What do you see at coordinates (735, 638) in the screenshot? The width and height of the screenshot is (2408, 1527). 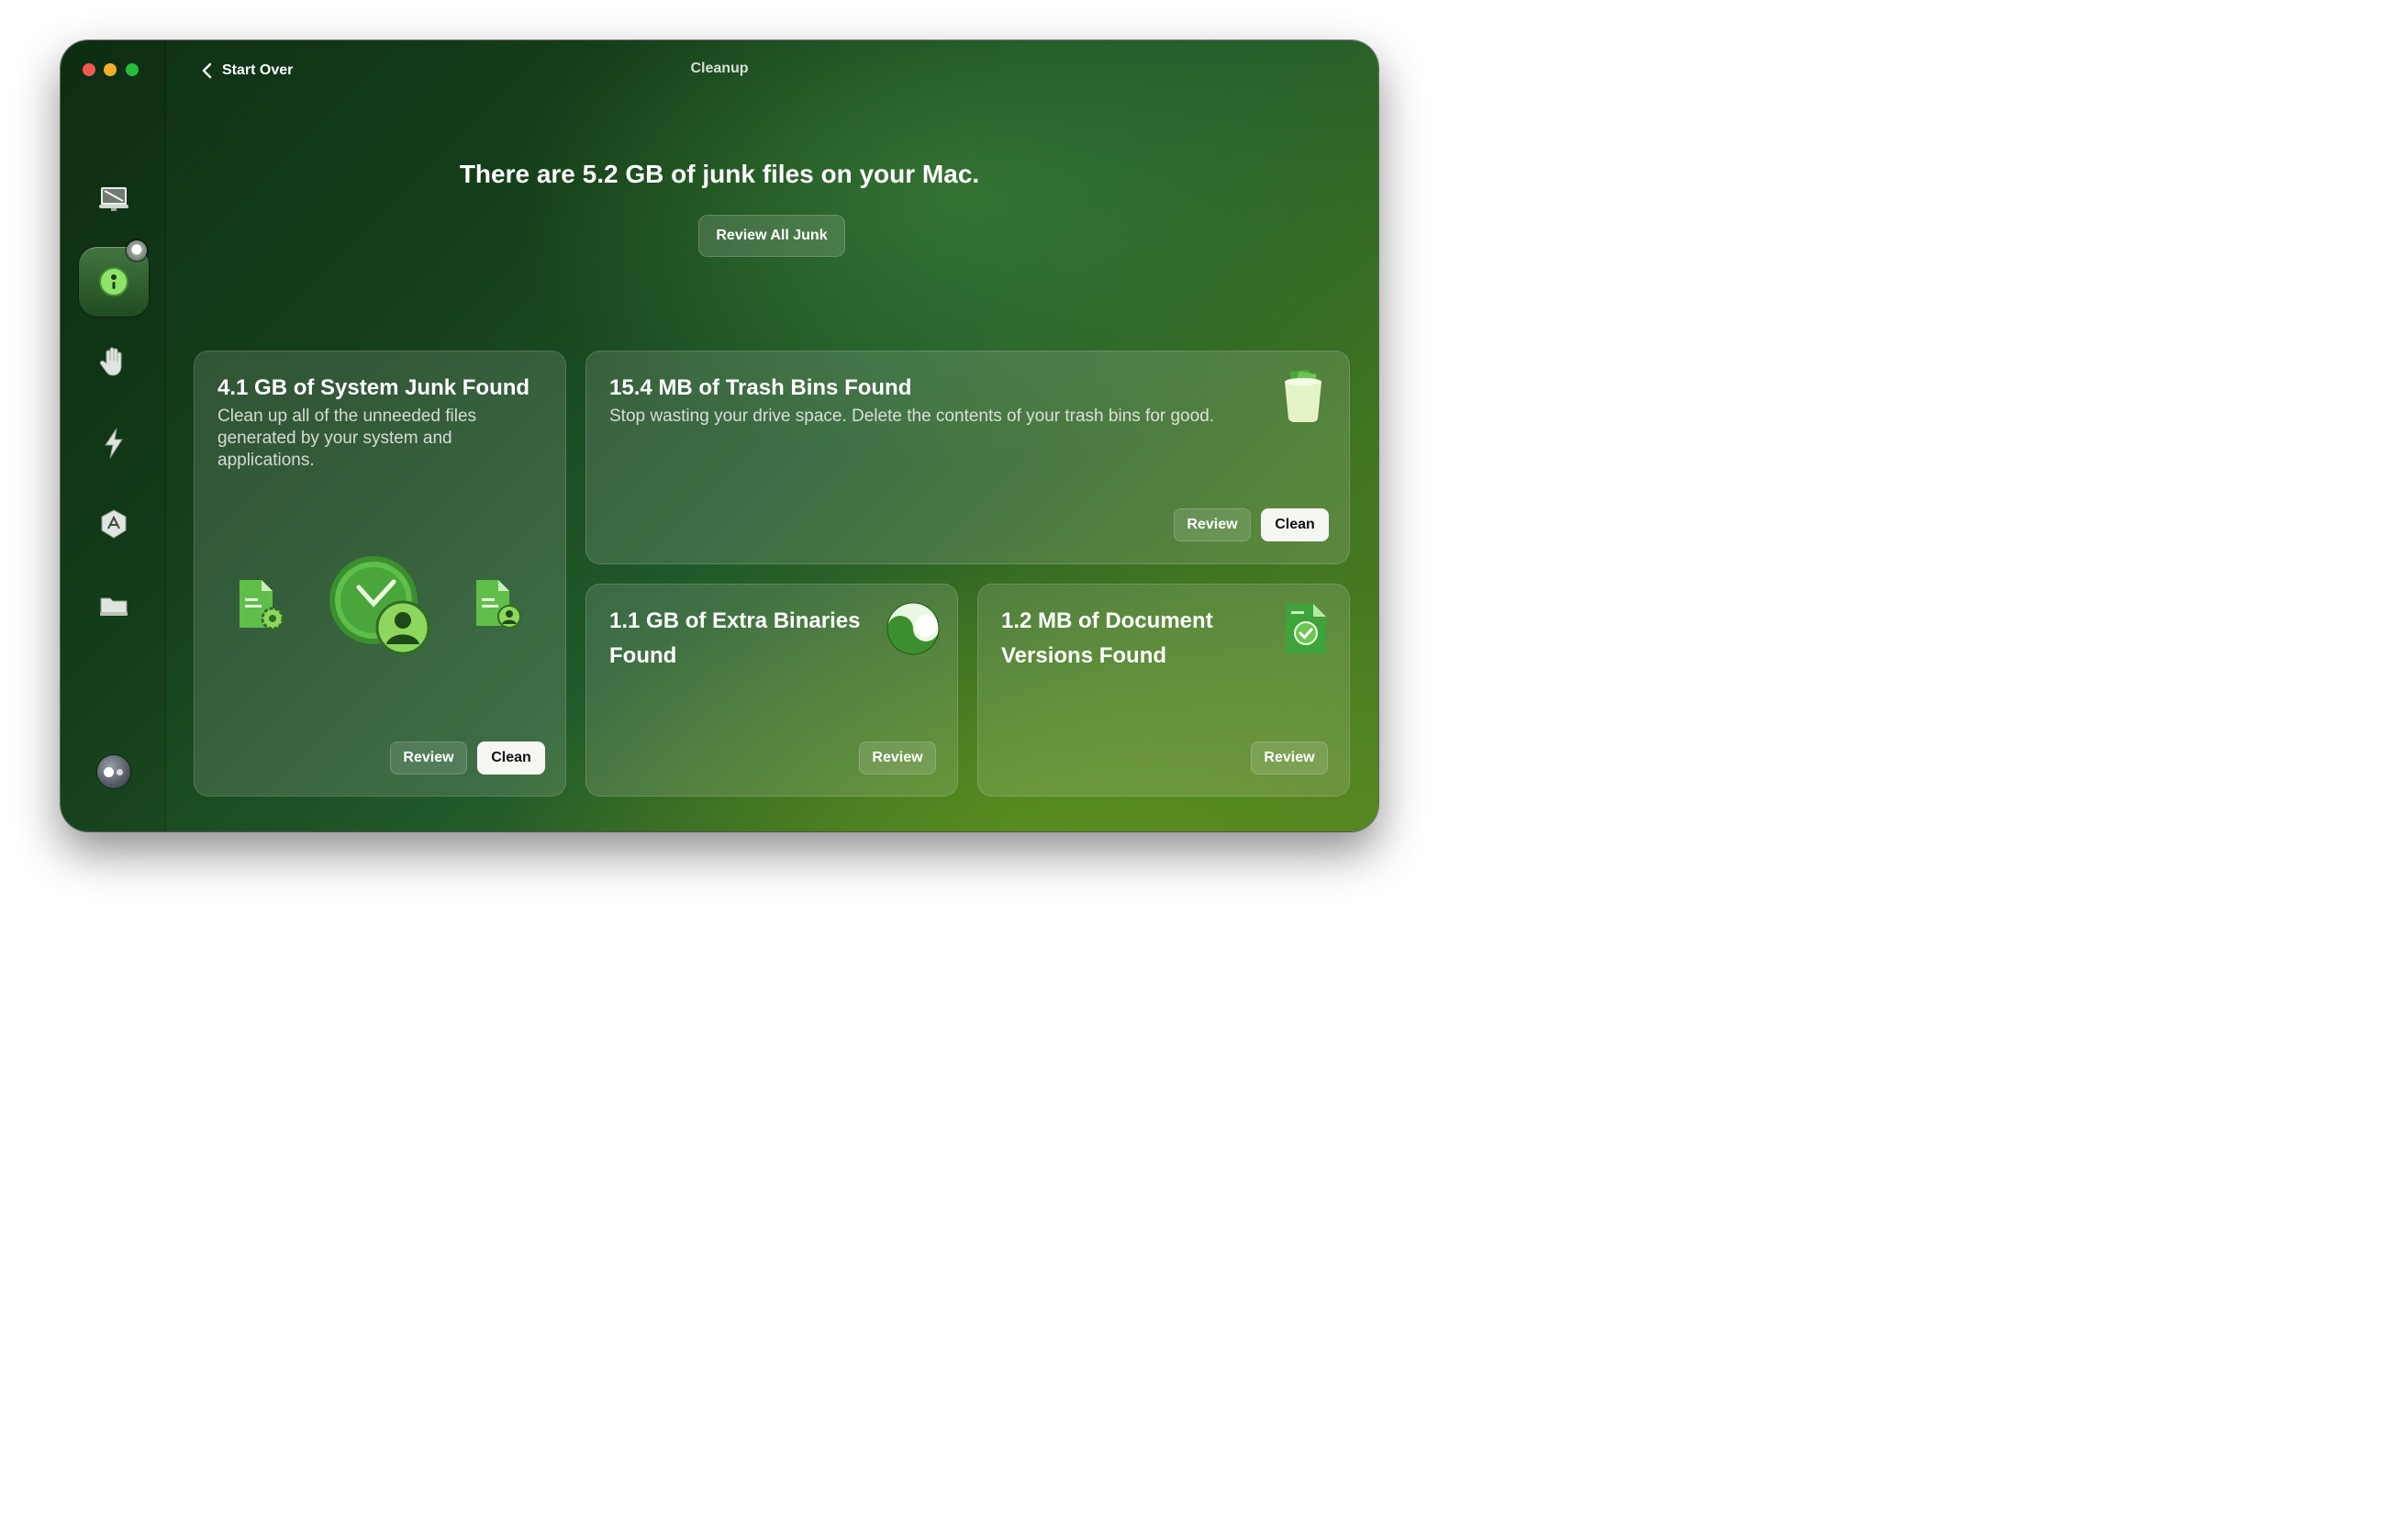 I see `extra-binaries-title: 1.1 GB of Extra Binaries Found` at bounding box center [735, 638].